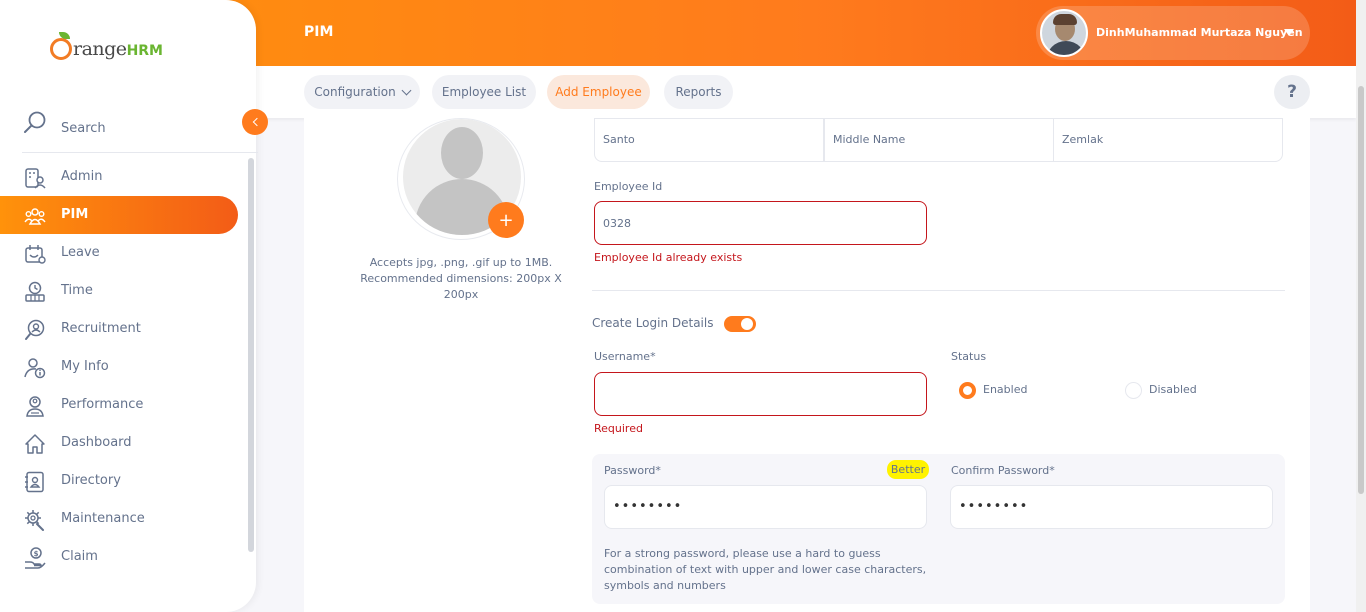  I want to click on sidebar-item-label: Time, so click(77, 290).